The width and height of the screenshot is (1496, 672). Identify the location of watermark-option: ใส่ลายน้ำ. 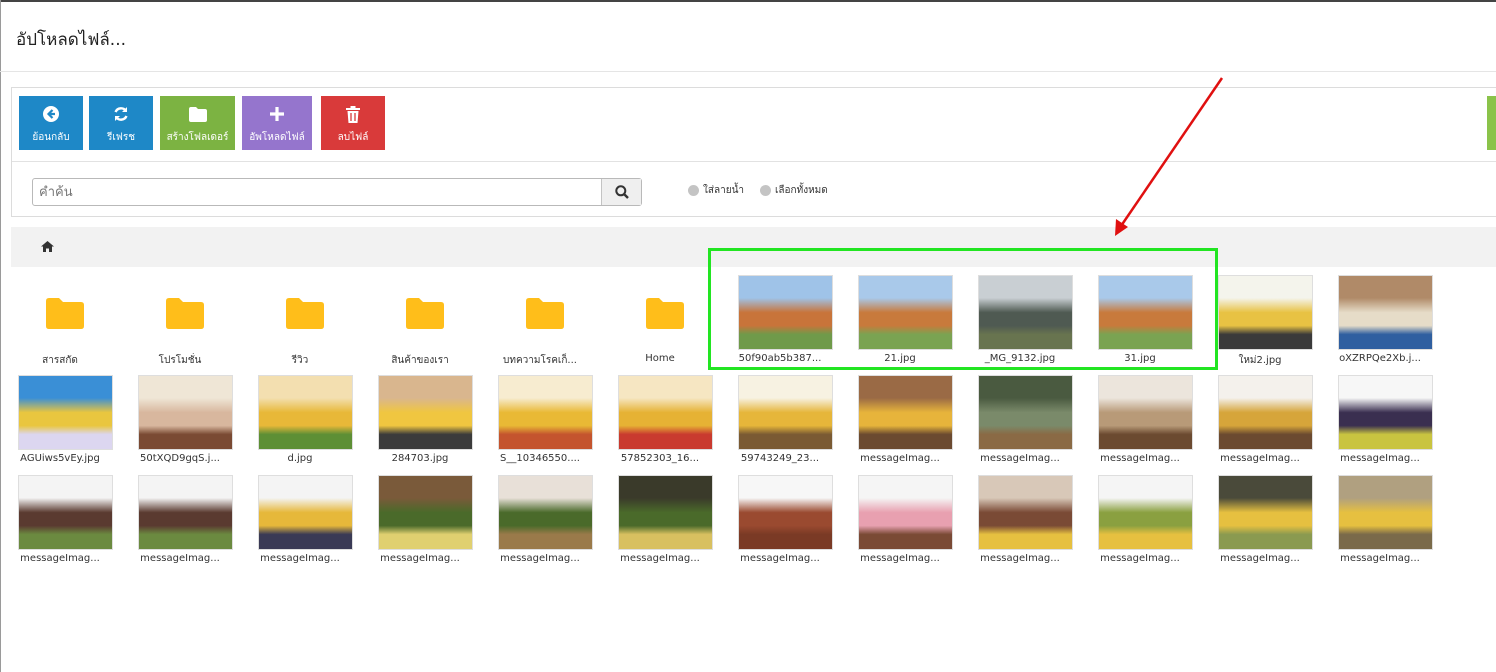
(716, 190).